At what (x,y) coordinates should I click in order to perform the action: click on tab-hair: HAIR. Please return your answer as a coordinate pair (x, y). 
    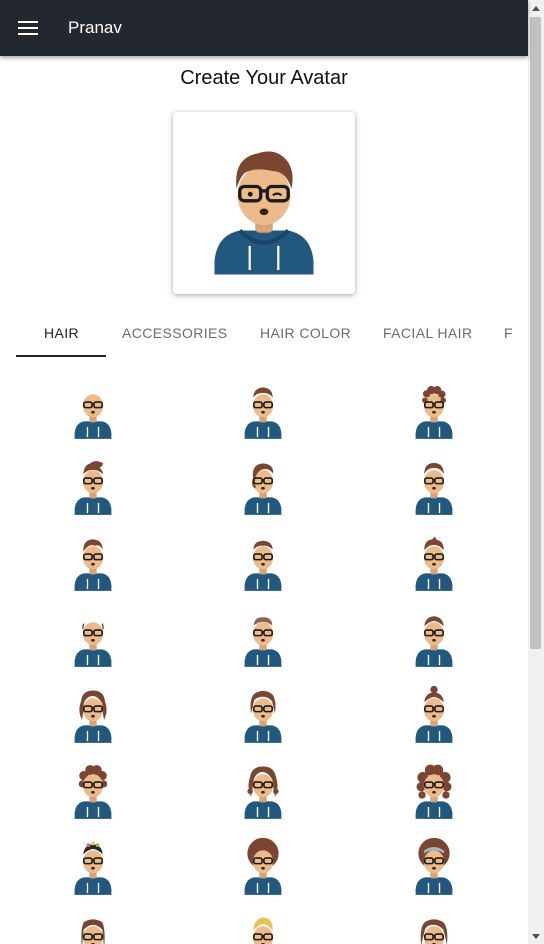
    Looking at the image, I should click on (61, 335).